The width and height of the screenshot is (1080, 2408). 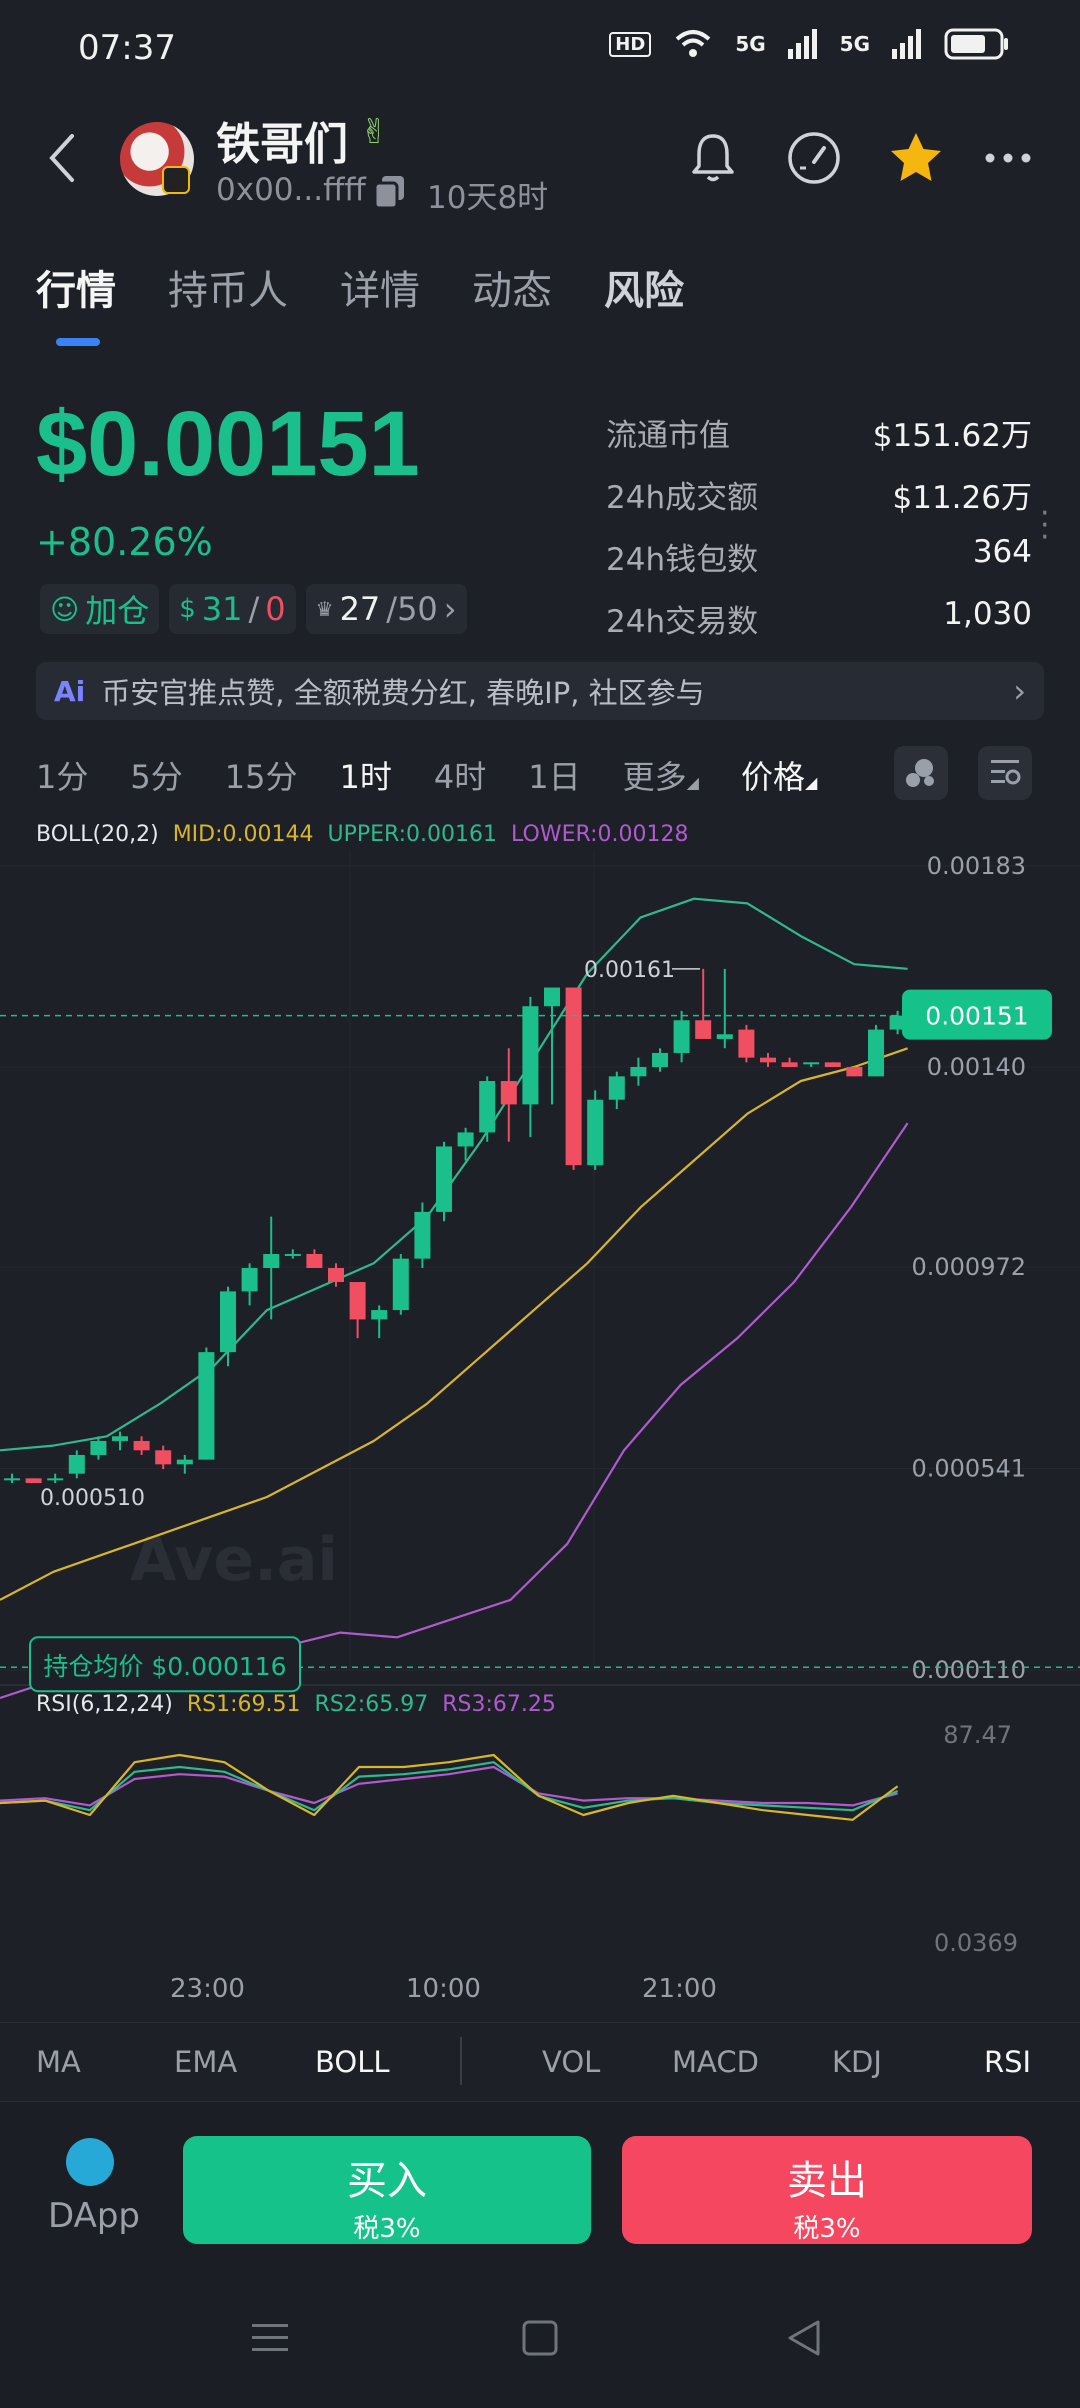 What do you see at coordinates (571, 2062) in the screenshot?
I see `ind-vol: VOL` at bounding box center [571, 2062].